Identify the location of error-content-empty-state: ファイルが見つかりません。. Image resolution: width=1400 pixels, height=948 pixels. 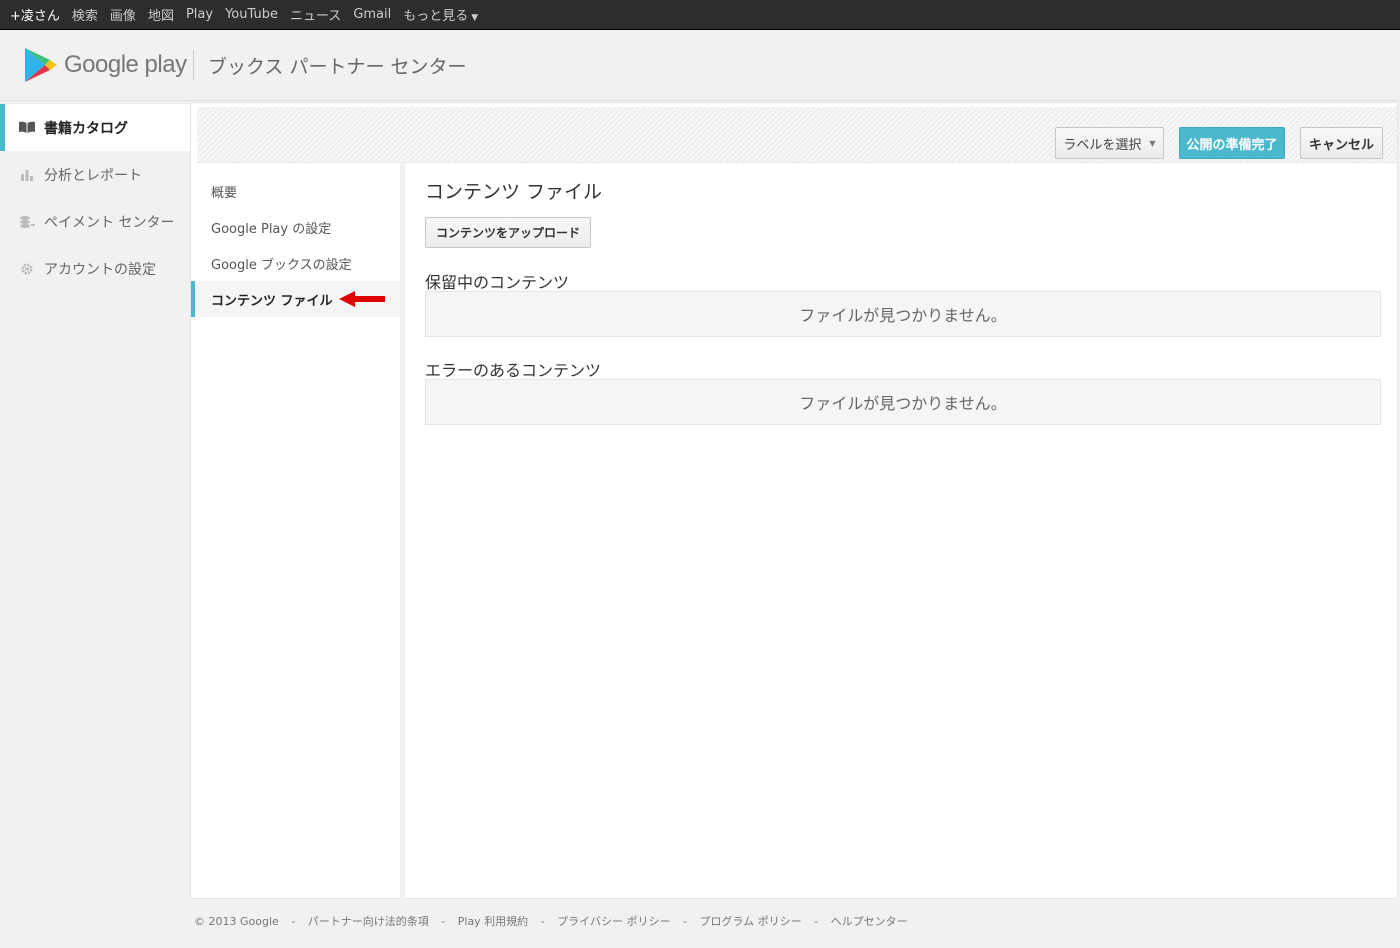
(903, 402).